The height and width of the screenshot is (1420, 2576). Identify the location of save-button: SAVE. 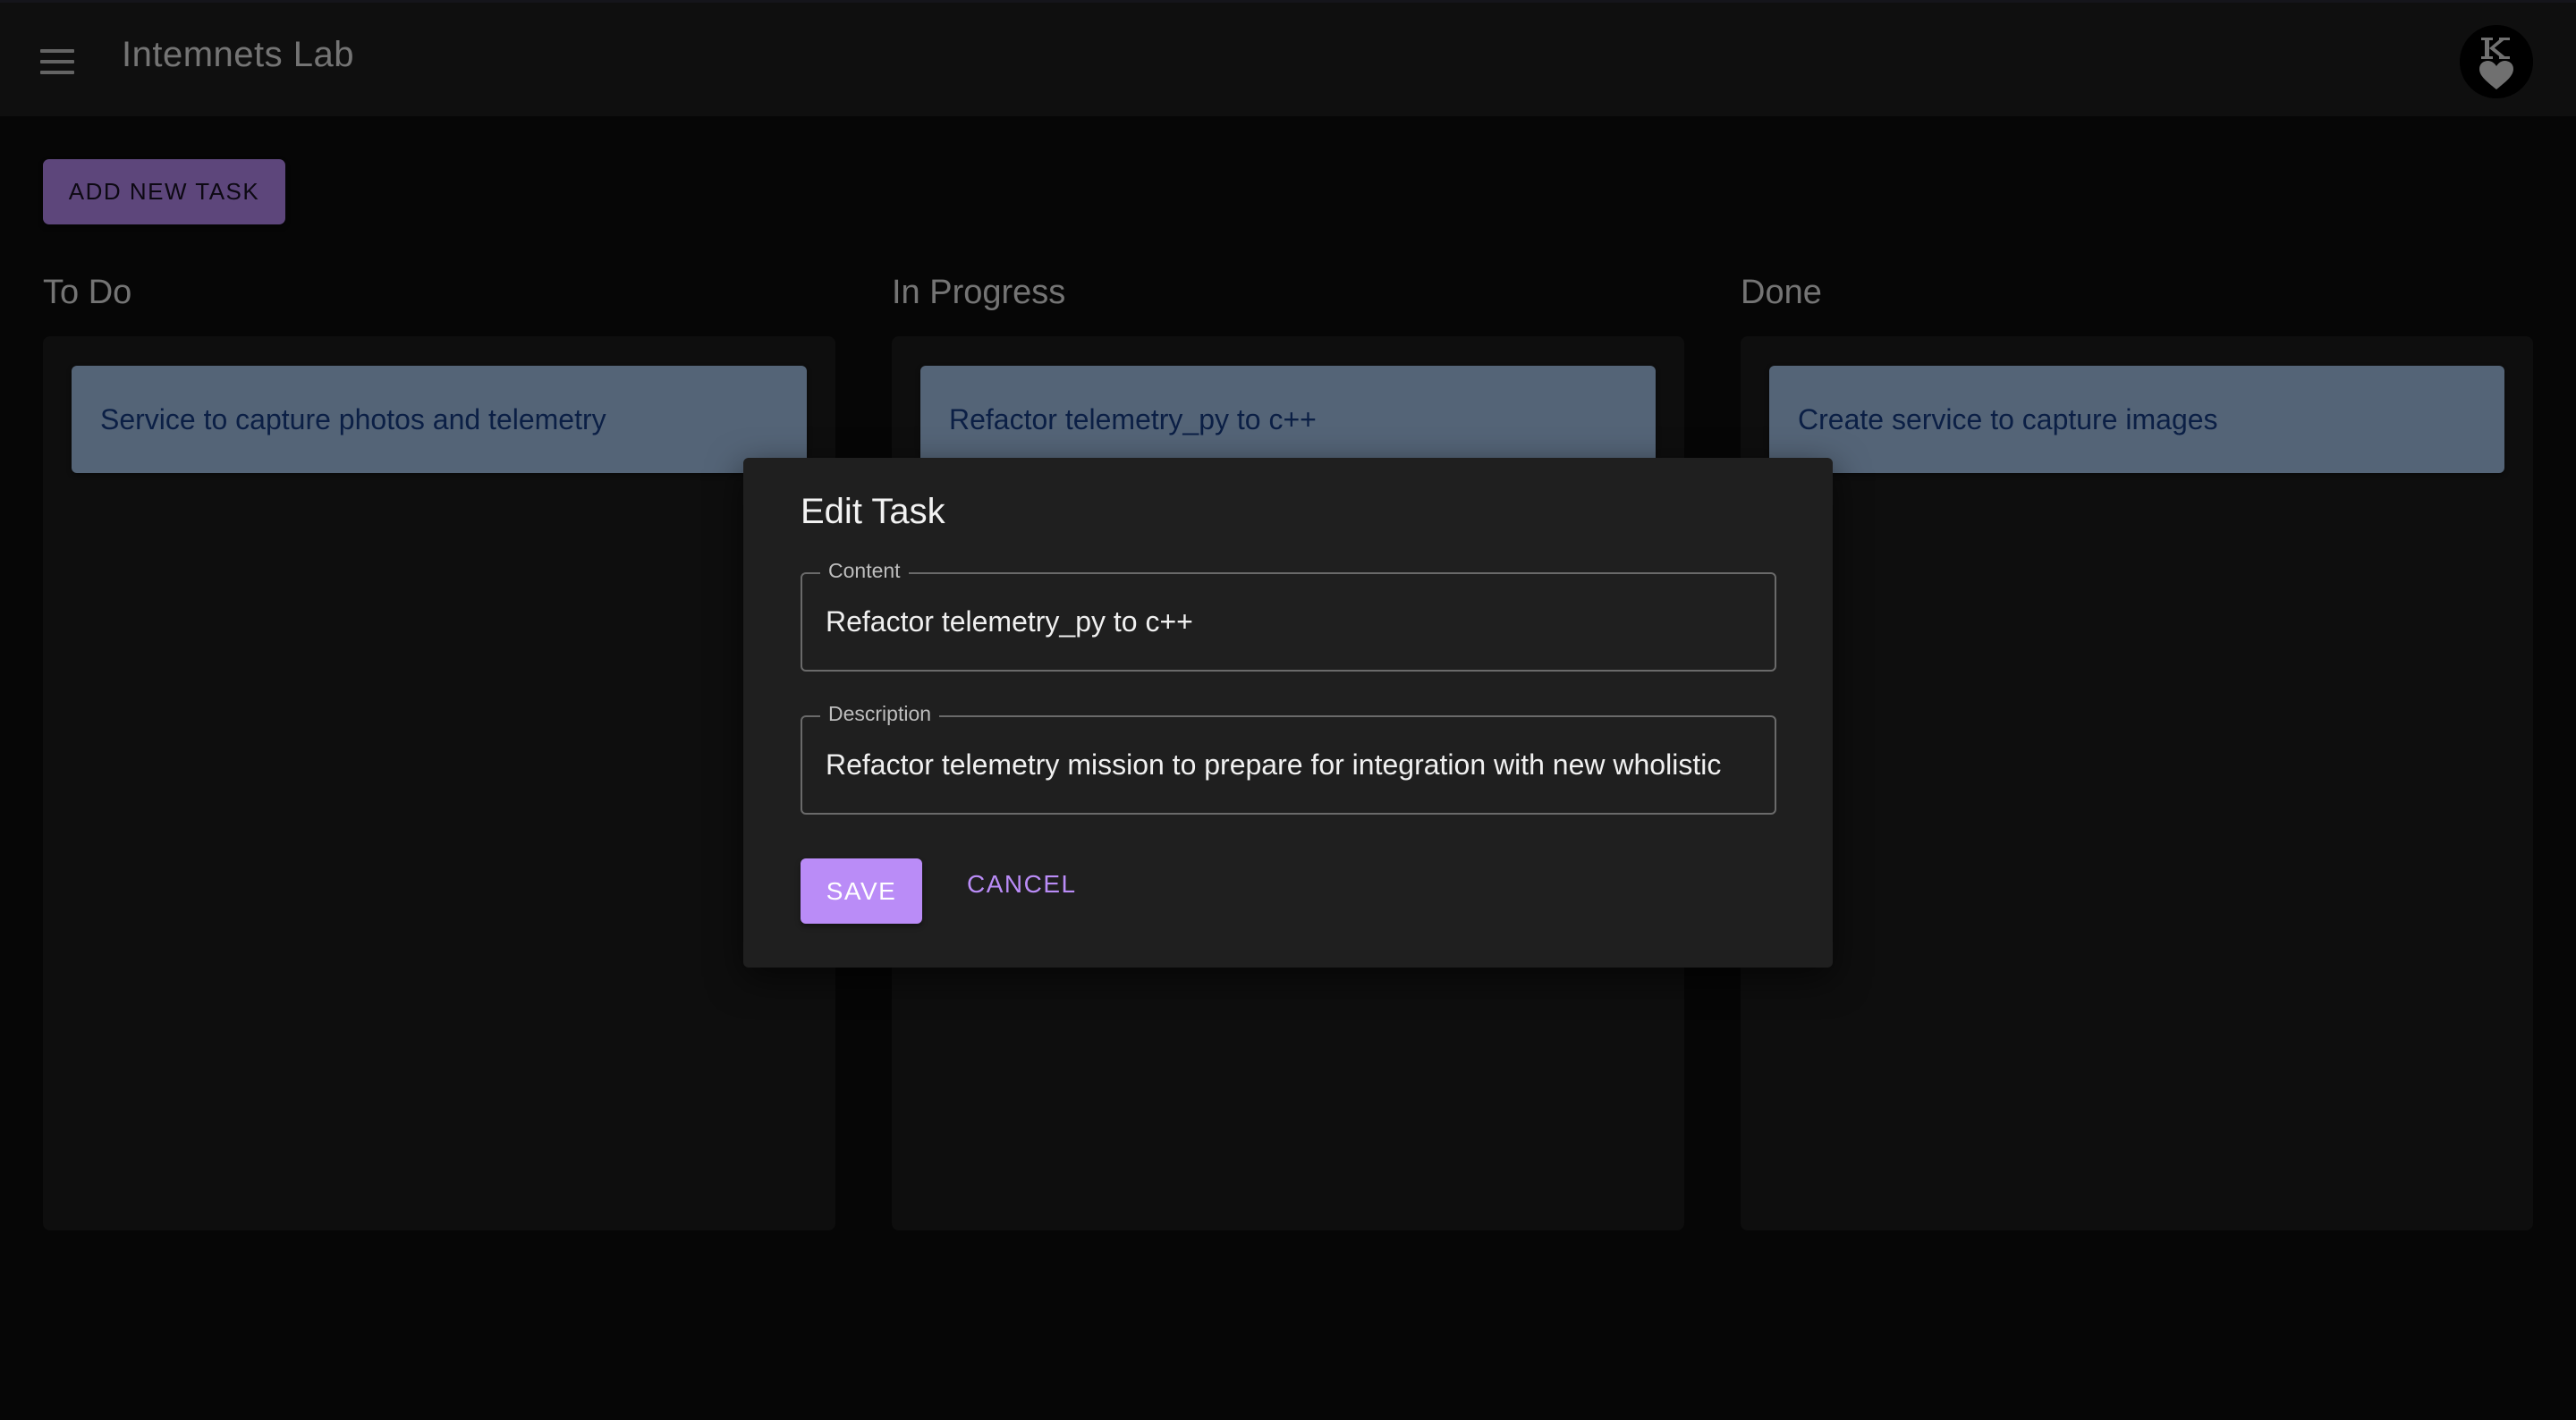
(861, 891).